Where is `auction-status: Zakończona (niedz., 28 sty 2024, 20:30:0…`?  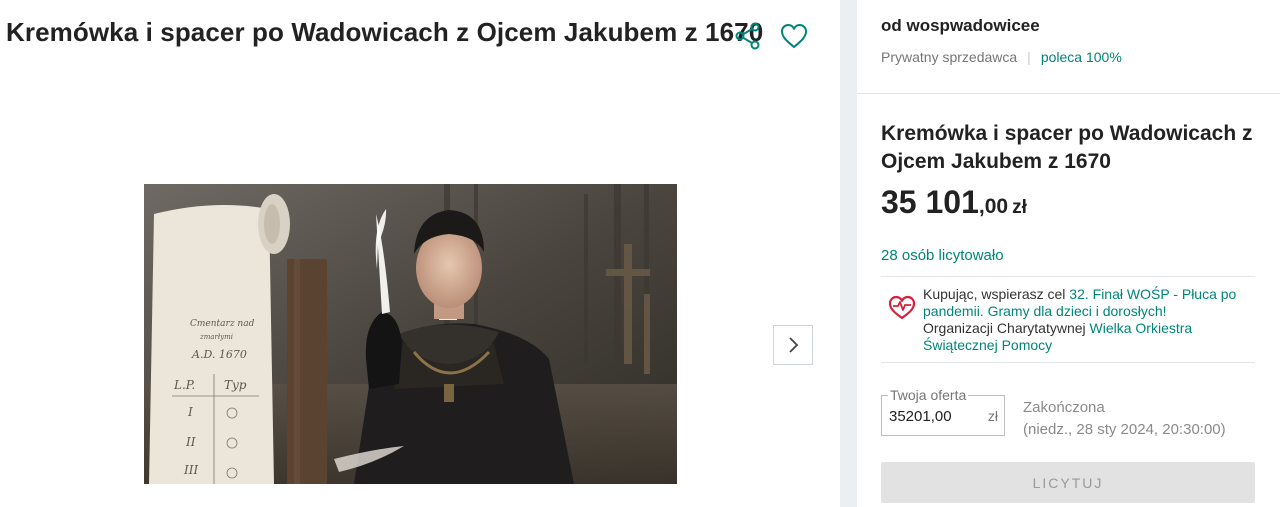
auction-status: Zakończona (niedz., 28 sty 2024, 20:30:0… is located at coordinates (1124, 419).